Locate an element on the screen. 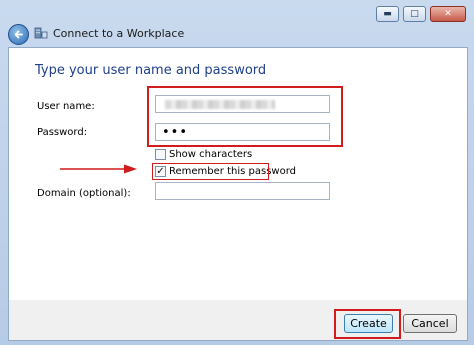 This screenshot has height=345, width=474. show-characters-label: Show characters is located at coordinates (211, 154).